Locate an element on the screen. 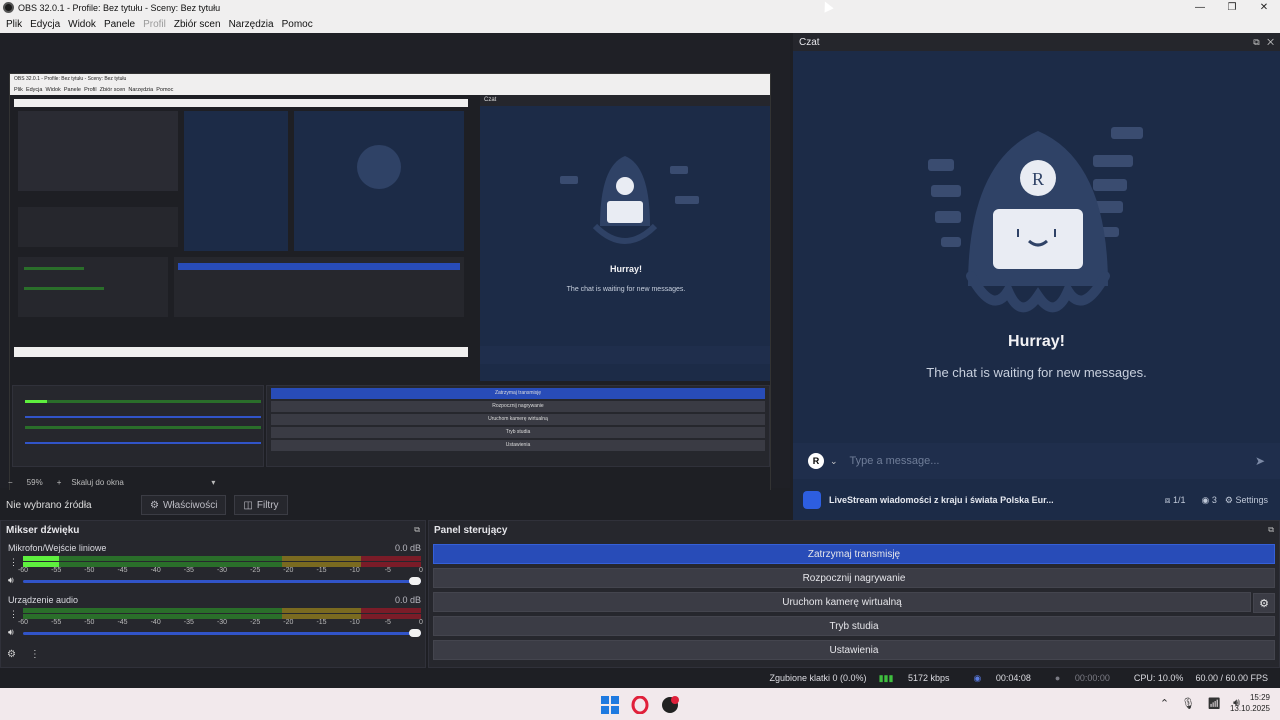 Image resolution: width=1280 pixels, height=720 pixels. obs-taskbar-icon is located at coordinates (670, 705).